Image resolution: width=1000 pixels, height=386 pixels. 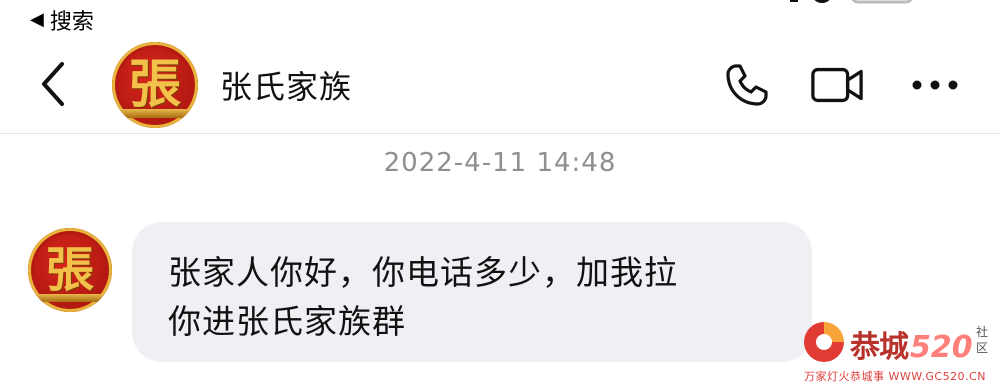 What do you see at coordinates (423, 272) in the screenshot?
I see `message-line: 张家人你好，你电话多少，加我拉` at bounding box center [423, 272].